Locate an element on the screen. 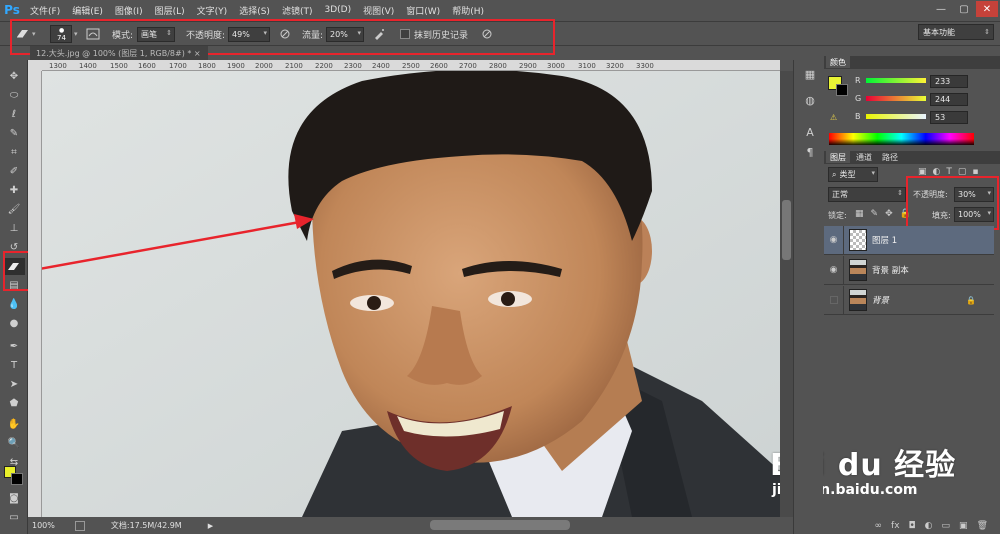  clone-stamp-tool-icon: ⊥ is located at coordinates (14, 228).